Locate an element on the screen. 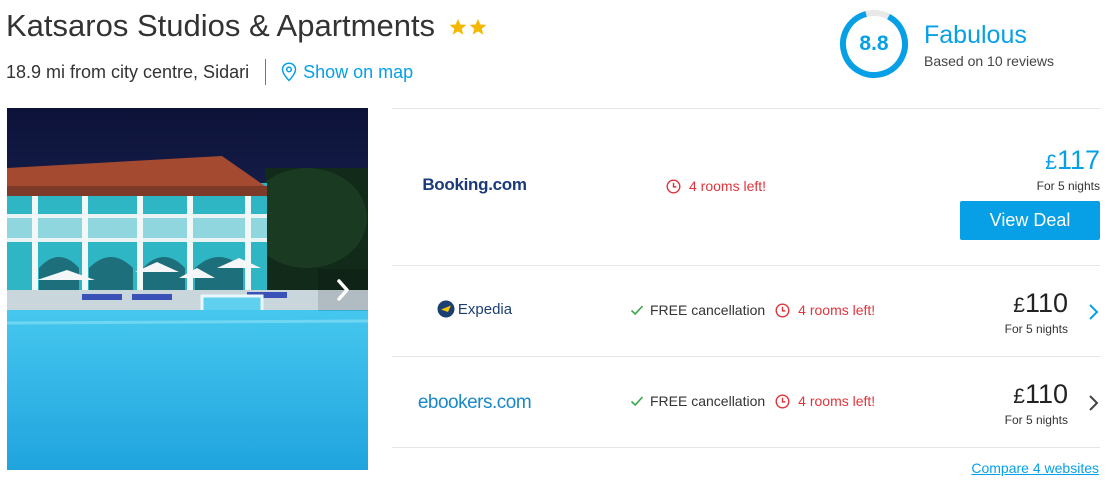 The height and width of the screenshot is (480, 1117). ebookers-logo: ebookers.com is located at coordinates (474, 403).